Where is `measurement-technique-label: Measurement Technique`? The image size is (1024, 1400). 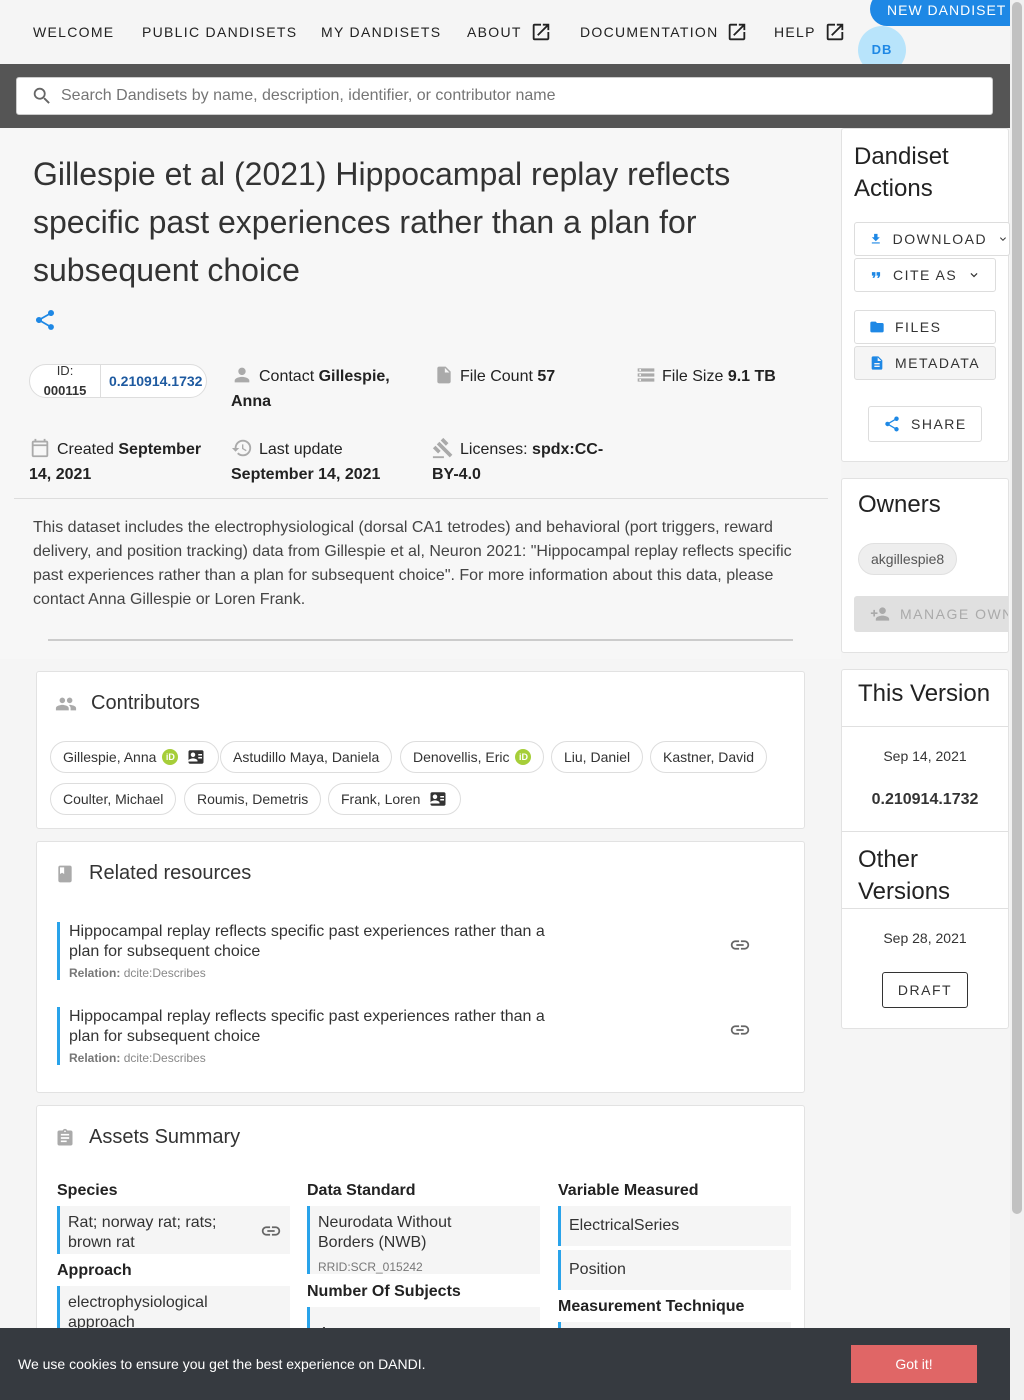
measurement-technique-label: Measurement Technique is located at coordinates (651, 1306).